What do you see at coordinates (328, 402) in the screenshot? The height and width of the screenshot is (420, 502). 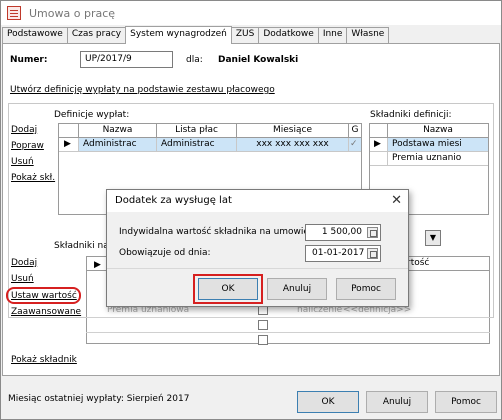 I see `ok-button: OK` at bounding box center [328, 402].